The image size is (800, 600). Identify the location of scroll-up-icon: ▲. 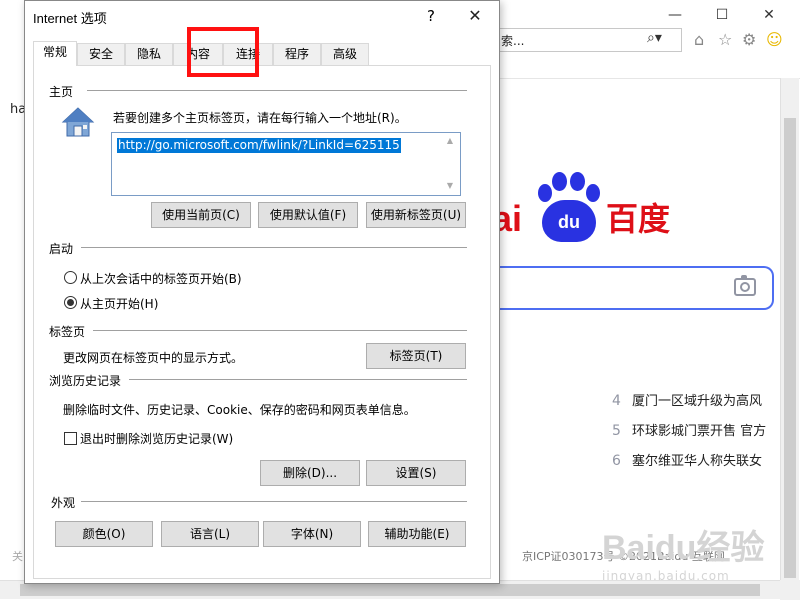
(450, 140).